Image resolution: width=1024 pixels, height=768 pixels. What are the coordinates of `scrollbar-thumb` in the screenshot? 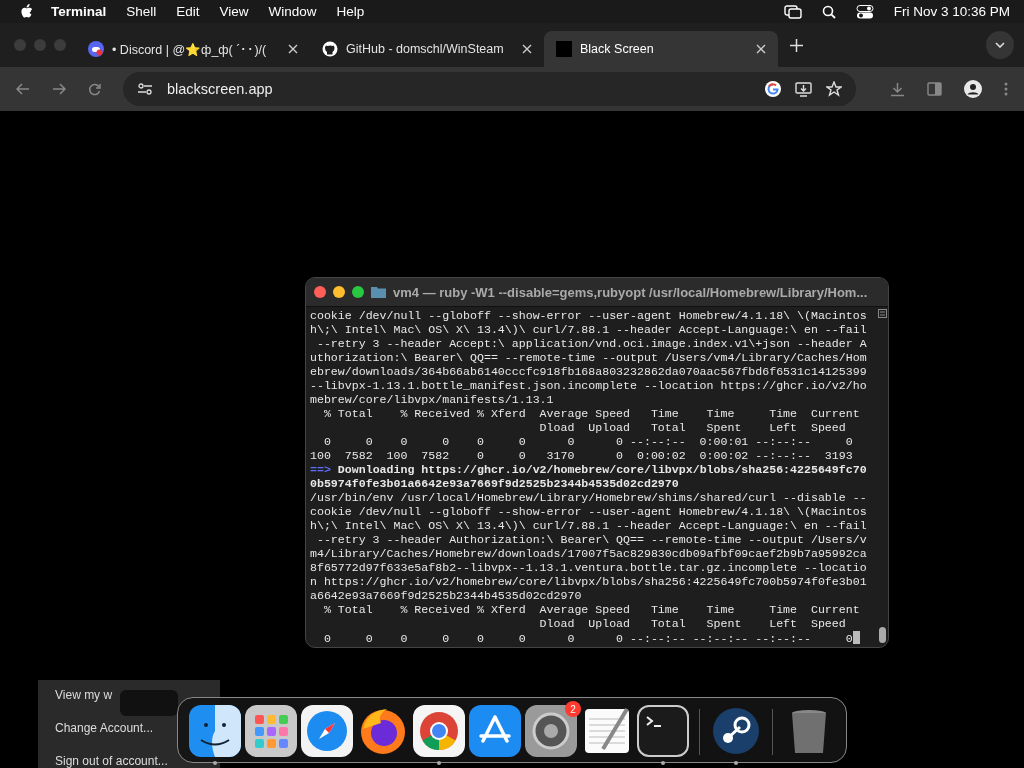 It's located at (882, 635).